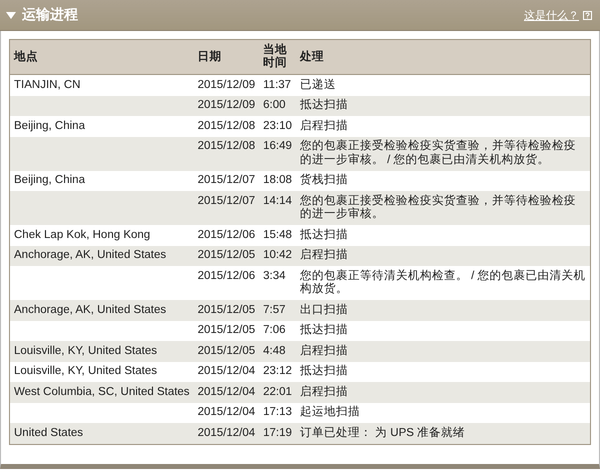 The image size is (600, 472). I want to click on time-cell: 7:06, so click(274, 330).